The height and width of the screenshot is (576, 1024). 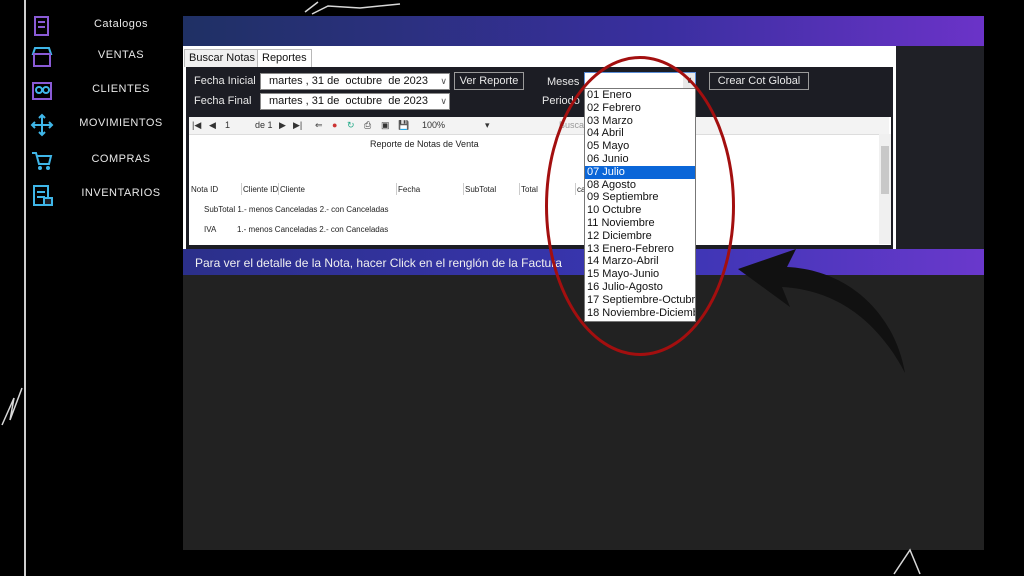 I want to click on meses-option: 02 Febrero, so click(x=640, y=108).